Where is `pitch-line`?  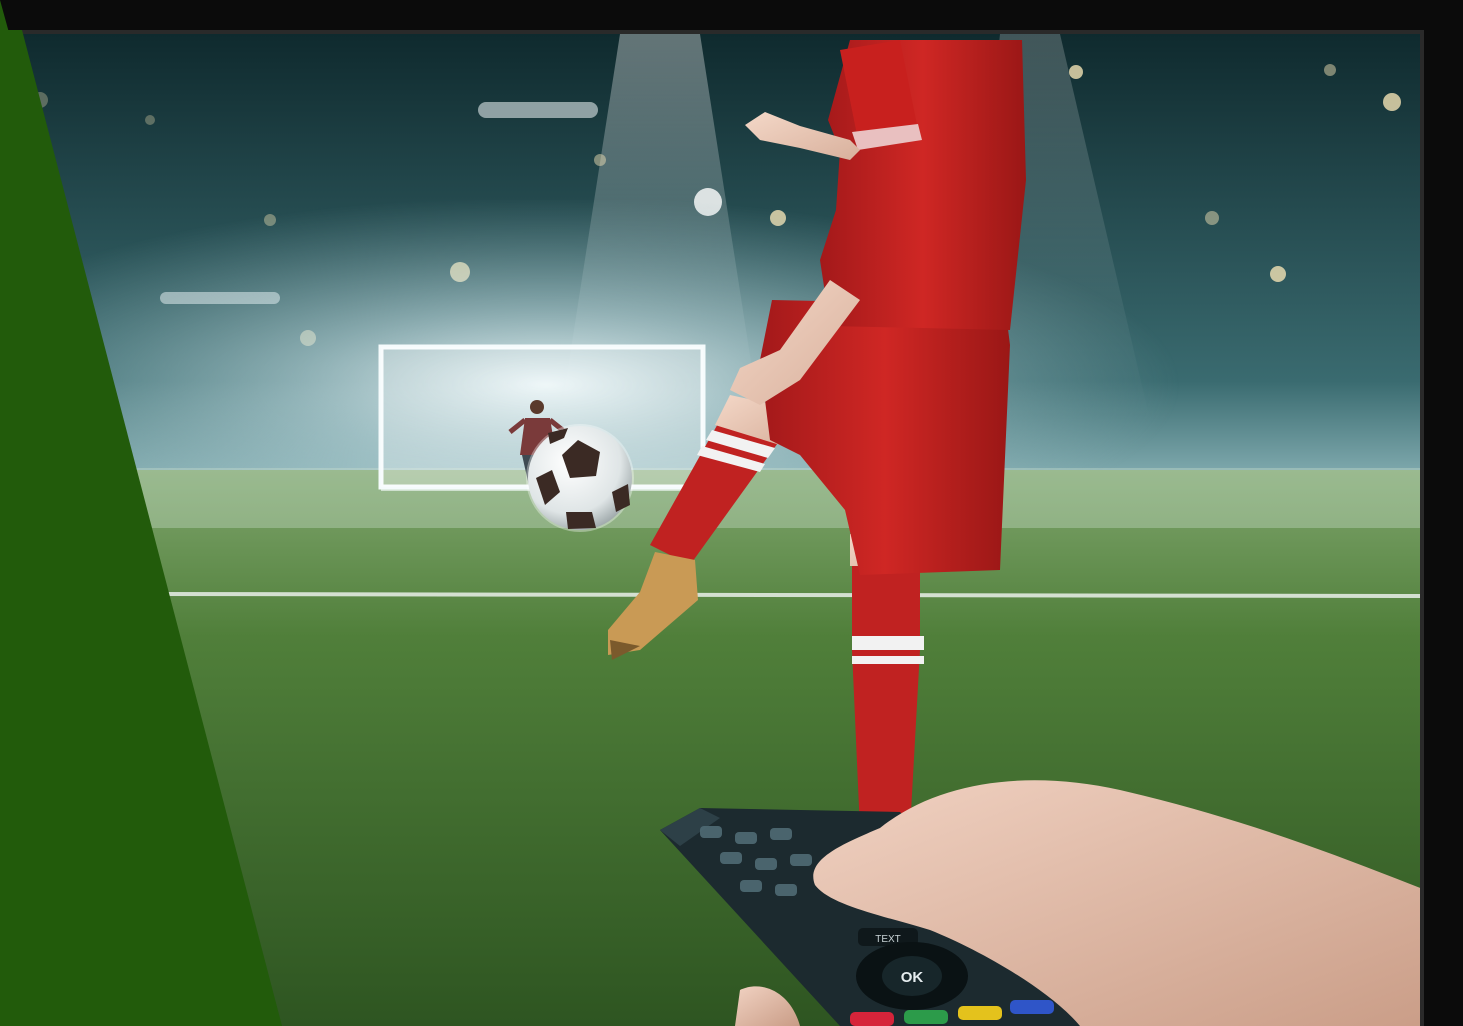 pitch-line is located at coordinates (784, 595).